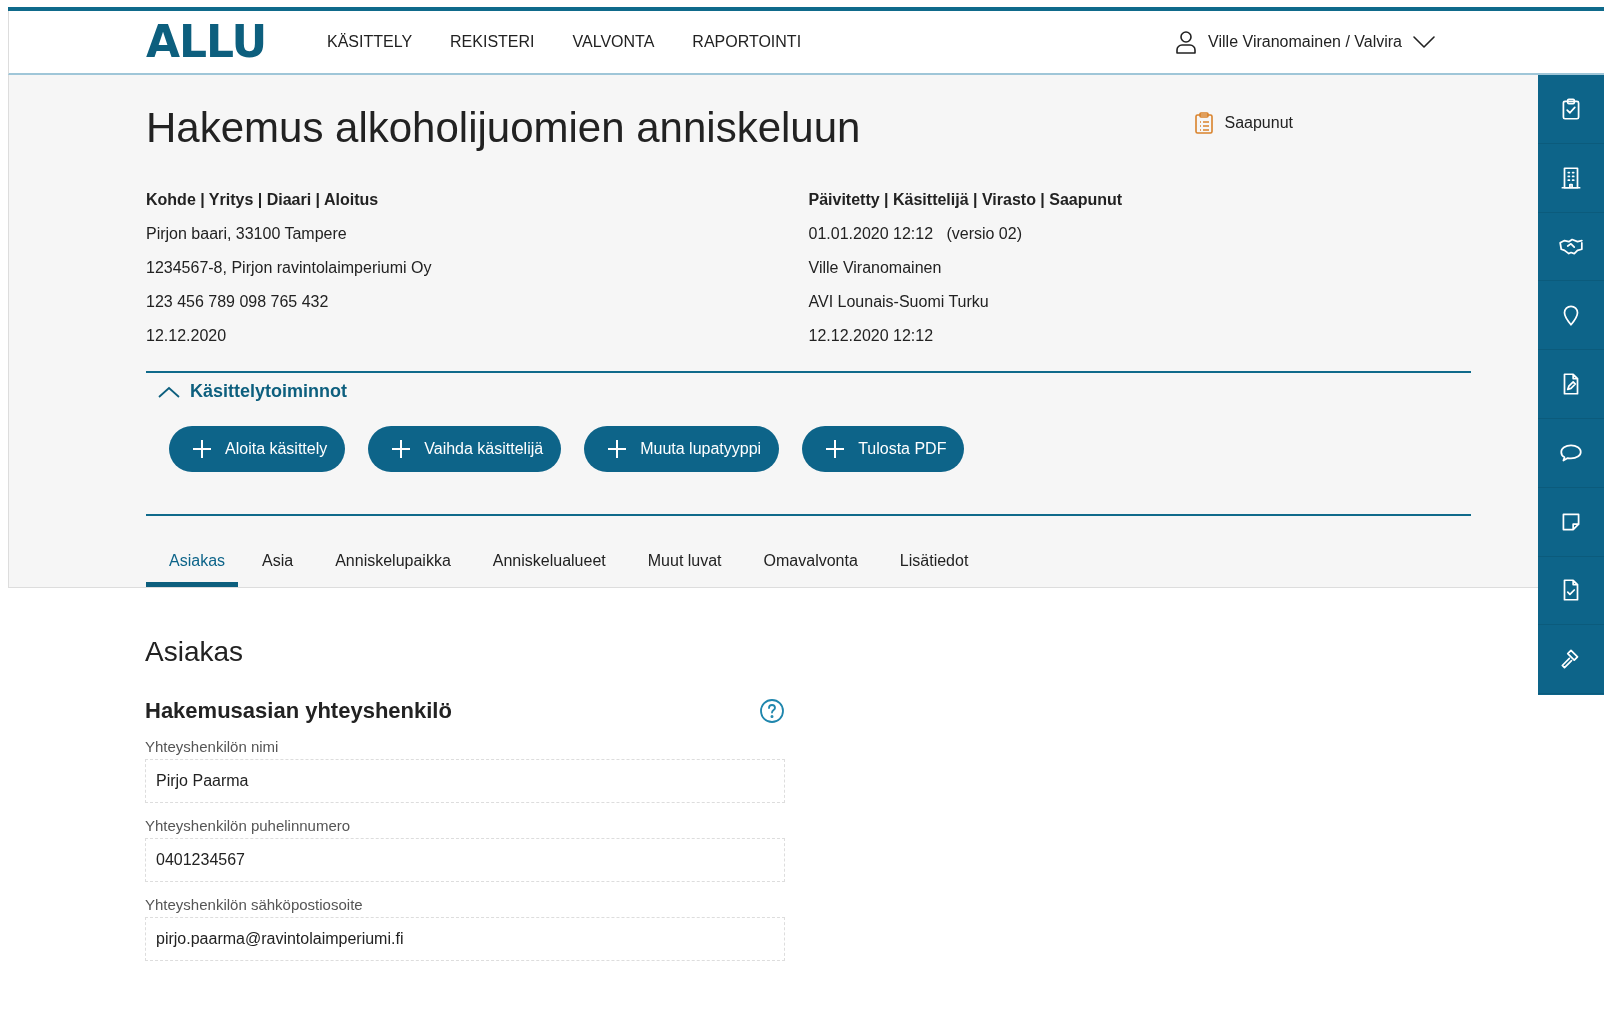  Describe the element at coordinates (278, 563) in the screenshot. I see `tab: Asia` at that location.